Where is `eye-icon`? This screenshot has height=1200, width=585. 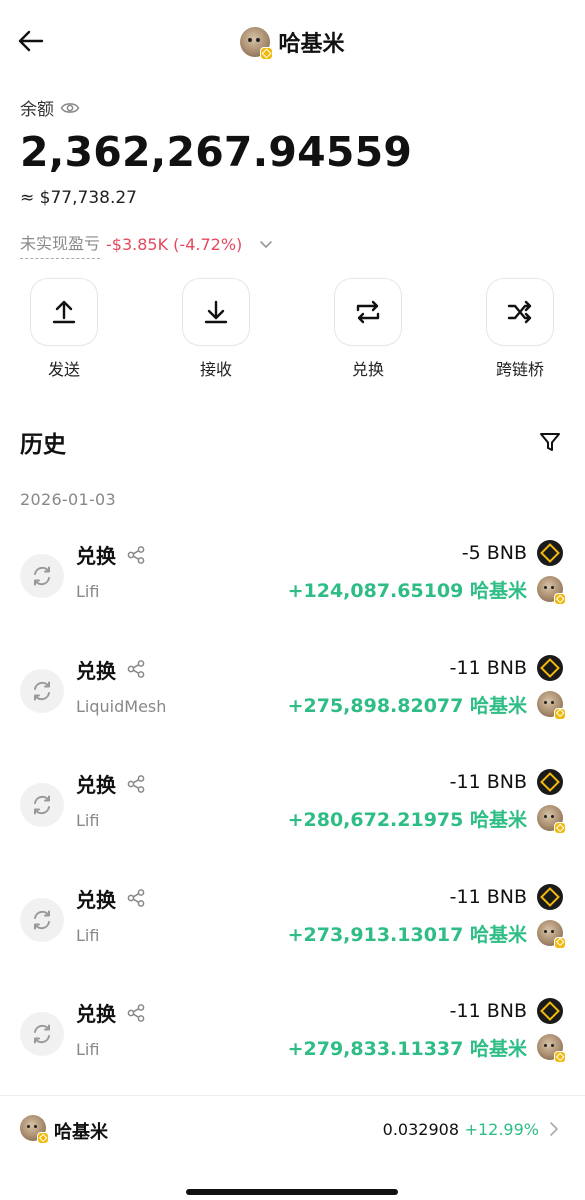
eye-icon is located at coordinates (70, 108).